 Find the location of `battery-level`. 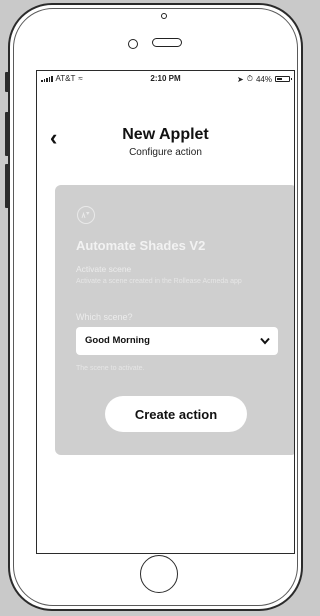

battery-level is located at coordinates (279, 79).